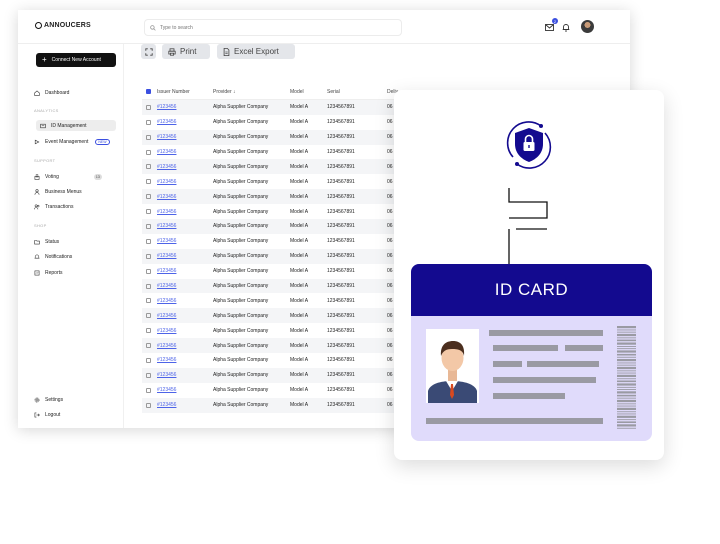 Image resolution: width=720 pixels, height=544 pixels. What do you see at coordinates (47, 414) in the screenshot?
I see `sidebar-item-logout: Logout` at bounding box center [47, 414].